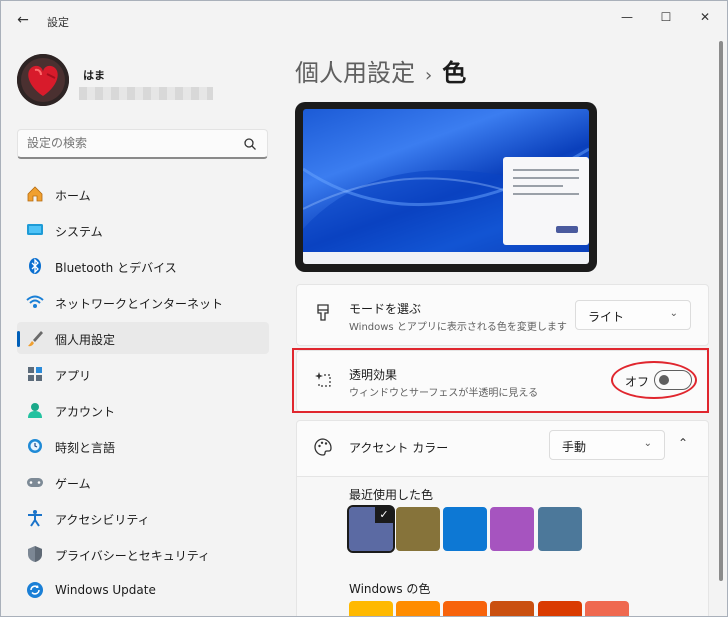 The width and height of the screenshot is (728, 617). I want to click on sidebar-item-label: ネットワークとインターネット, so click(139, 304).